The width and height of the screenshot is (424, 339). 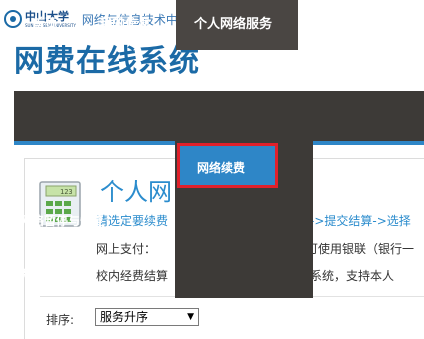 What do you see at coordinates (357, 25) in the screenshot?
I see `nav-unit-network-service: 单位网络服务` at bounding box center [357, 25].